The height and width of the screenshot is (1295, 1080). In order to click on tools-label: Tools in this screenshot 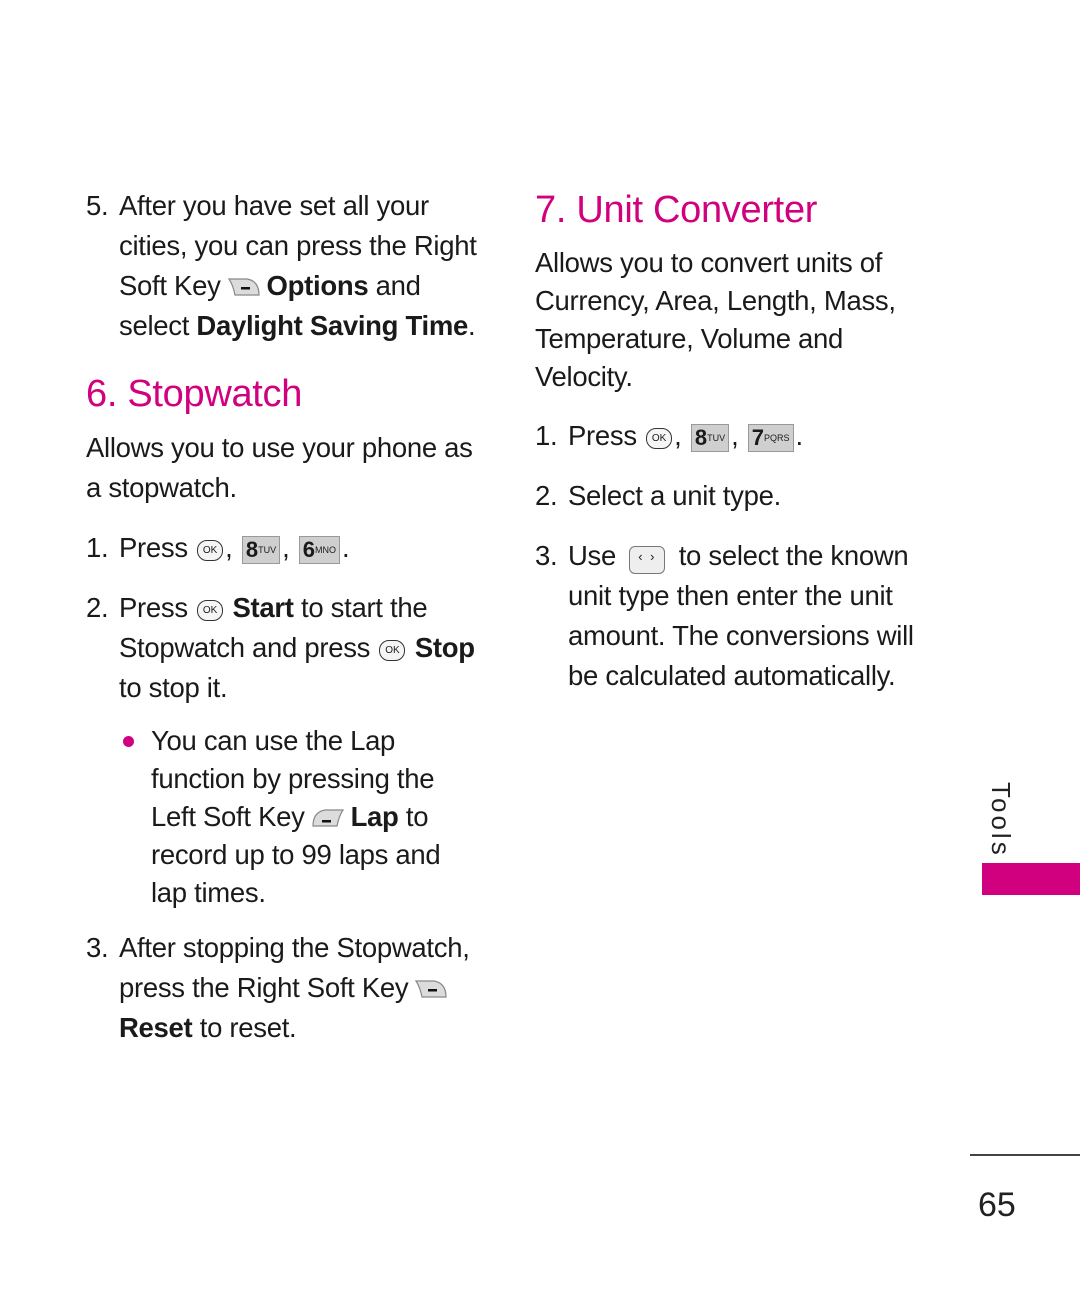, I will do `click(1001, 820)`.